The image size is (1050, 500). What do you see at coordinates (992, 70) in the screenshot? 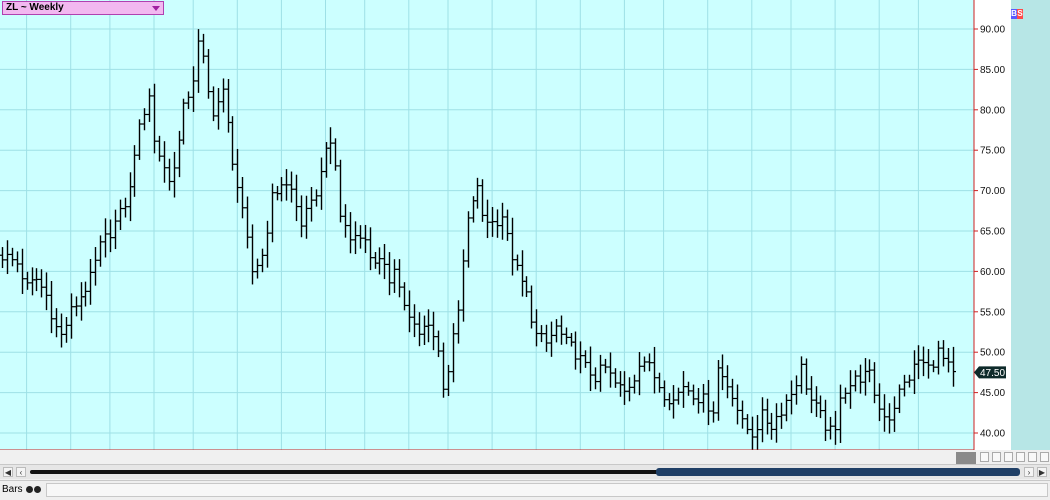
I see `price-tick-label: 85.00` at bounding box center [992, 70].